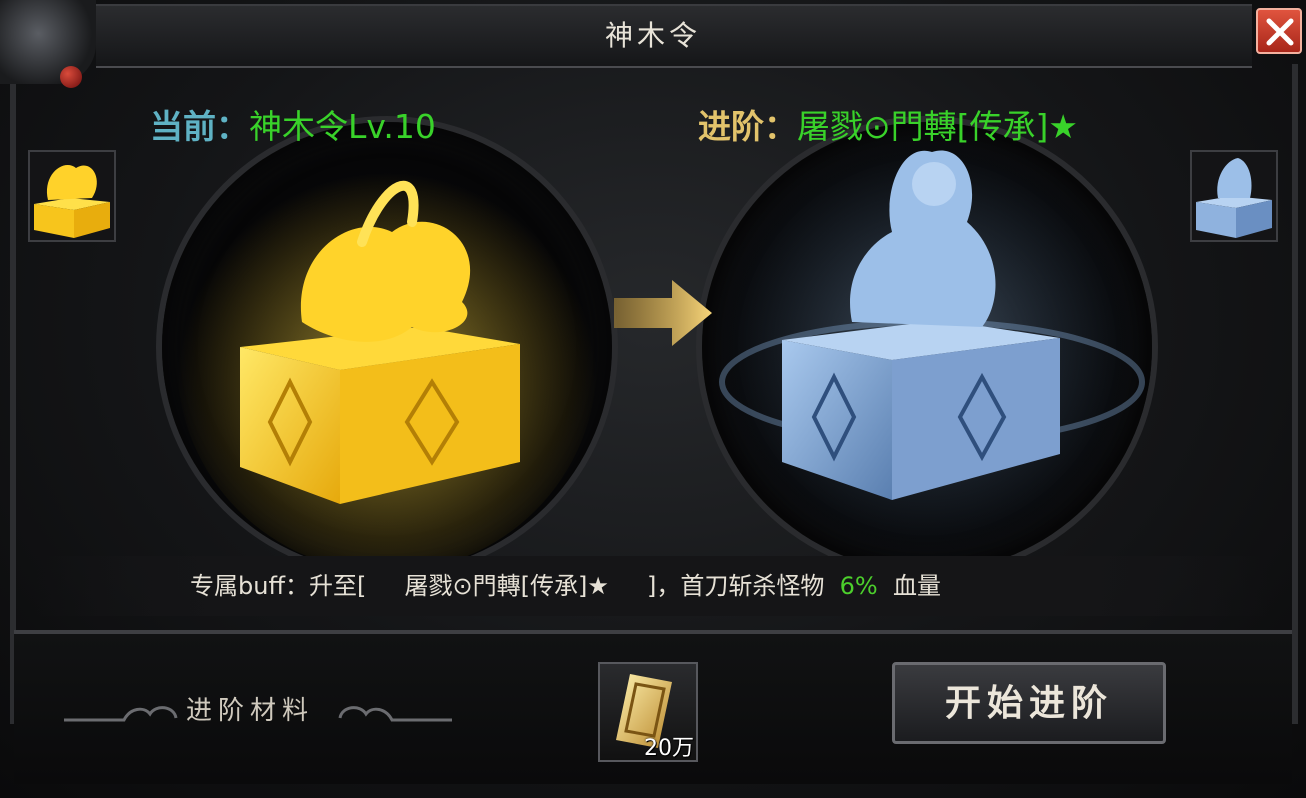  Describe the element at coordinates (13, 404) in the screenshot. I see `left-border` at that location.